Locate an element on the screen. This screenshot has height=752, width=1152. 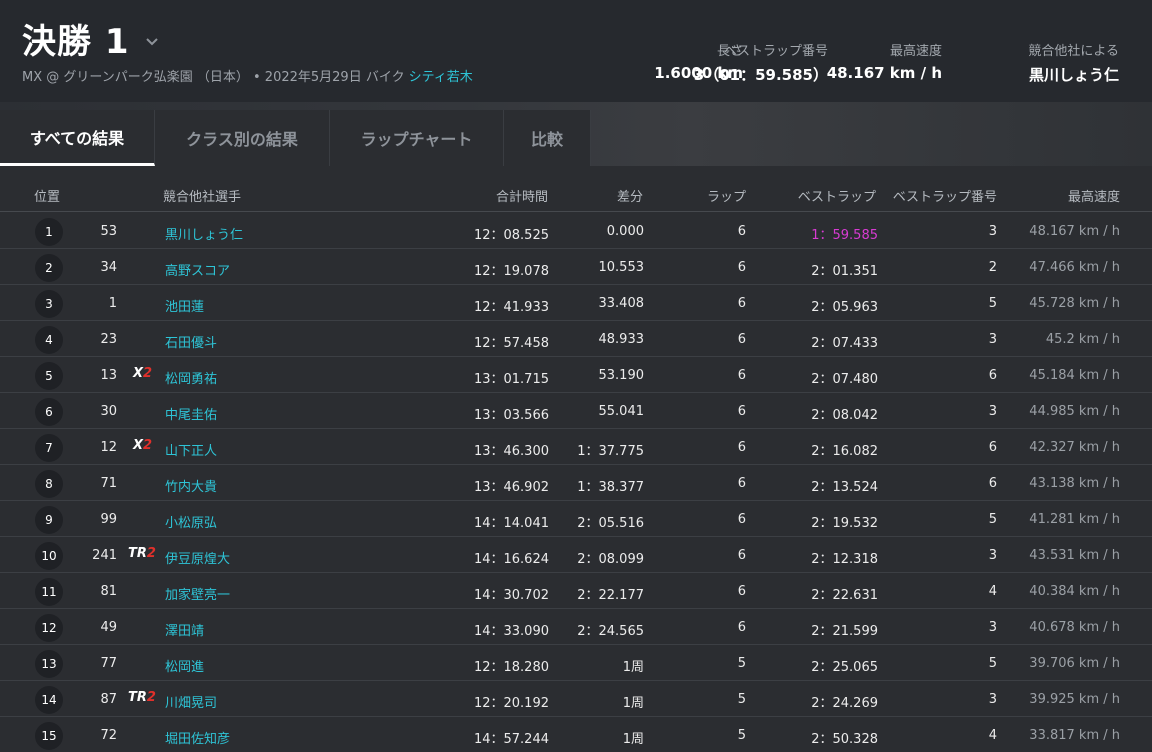
rider-name-link: 高野スコア is located at coordinates (197, 269).